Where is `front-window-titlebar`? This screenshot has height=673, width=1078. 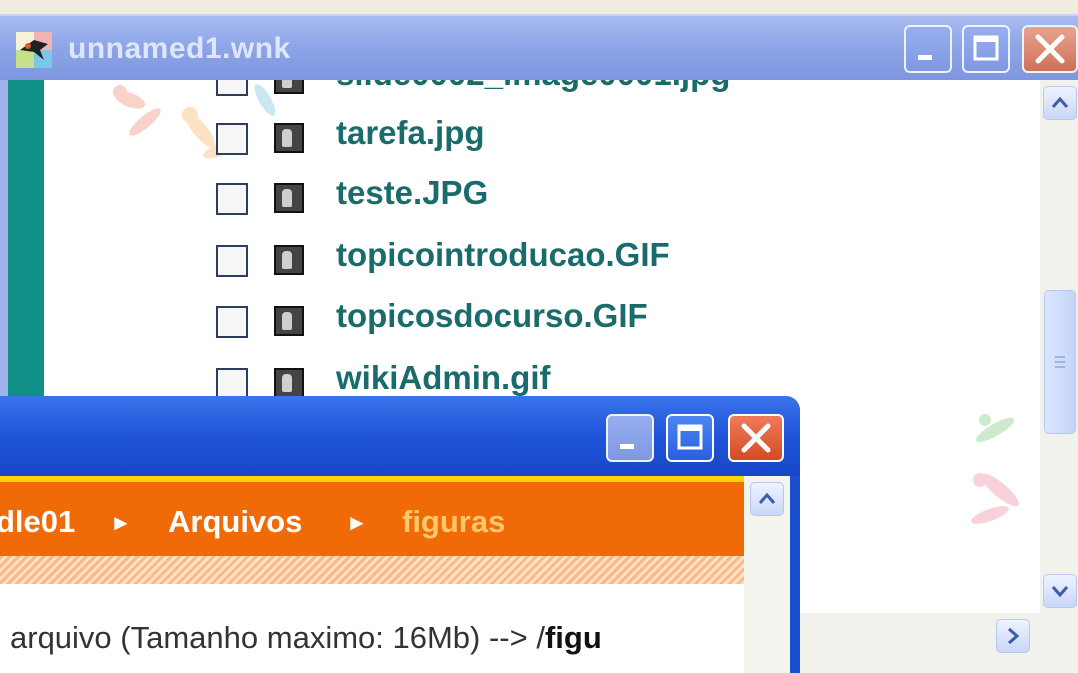
front-window-titlebar is located at coordinates (400, 436).